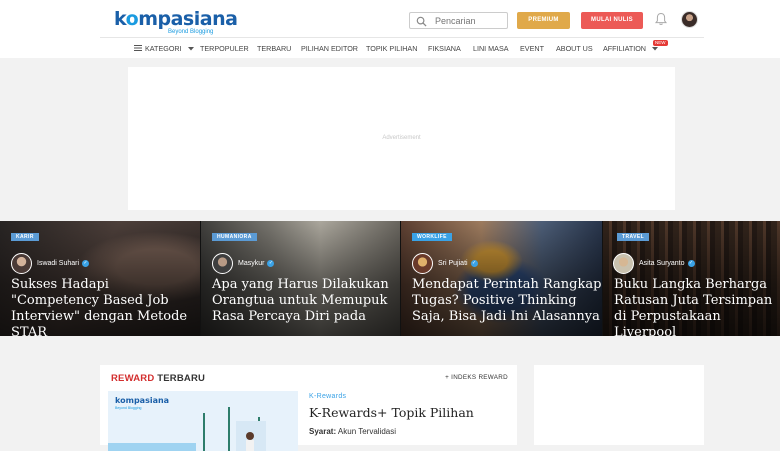  I want to click on thumb-illustration, so click(187, 429).